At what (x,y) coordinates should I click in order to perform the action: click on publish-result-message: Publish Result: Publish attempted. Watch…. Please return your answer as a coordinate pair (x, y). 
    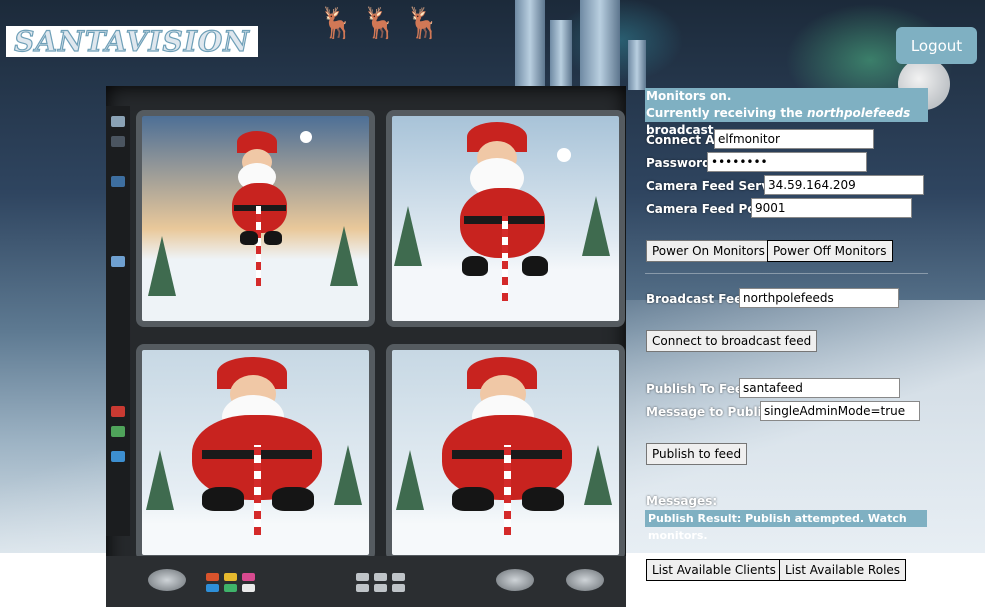
    Looking at the image, I should click on (786, 526).